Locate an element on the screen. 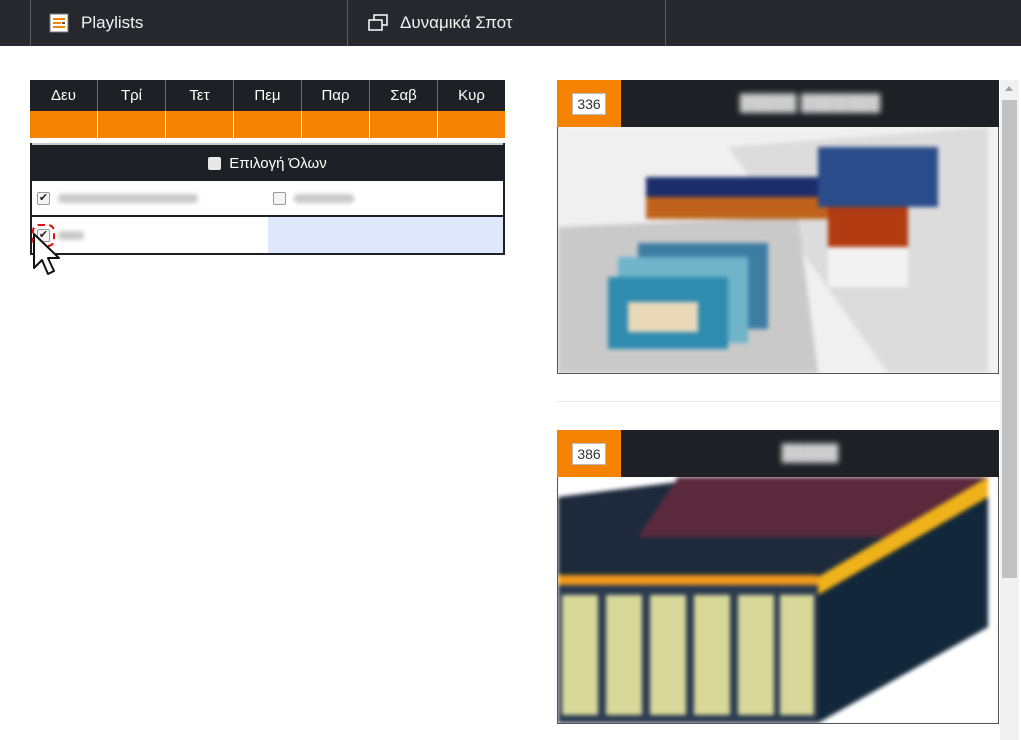 This screenshot has height=740, width=1021. tab-dynamic-spots: Δυναμικά Σποτ is located at coordinates (507, 23).